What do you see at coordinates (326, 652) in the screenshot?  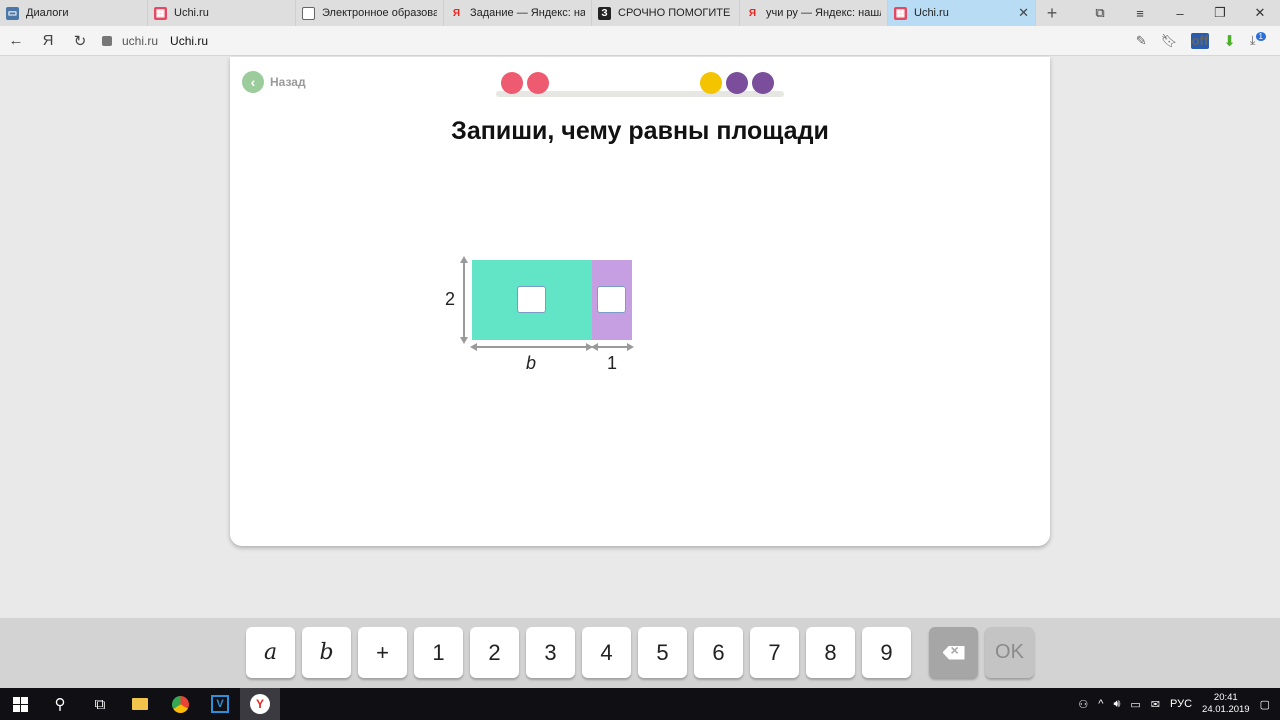 I see `key-b: b` at bounding box center [326, 652].